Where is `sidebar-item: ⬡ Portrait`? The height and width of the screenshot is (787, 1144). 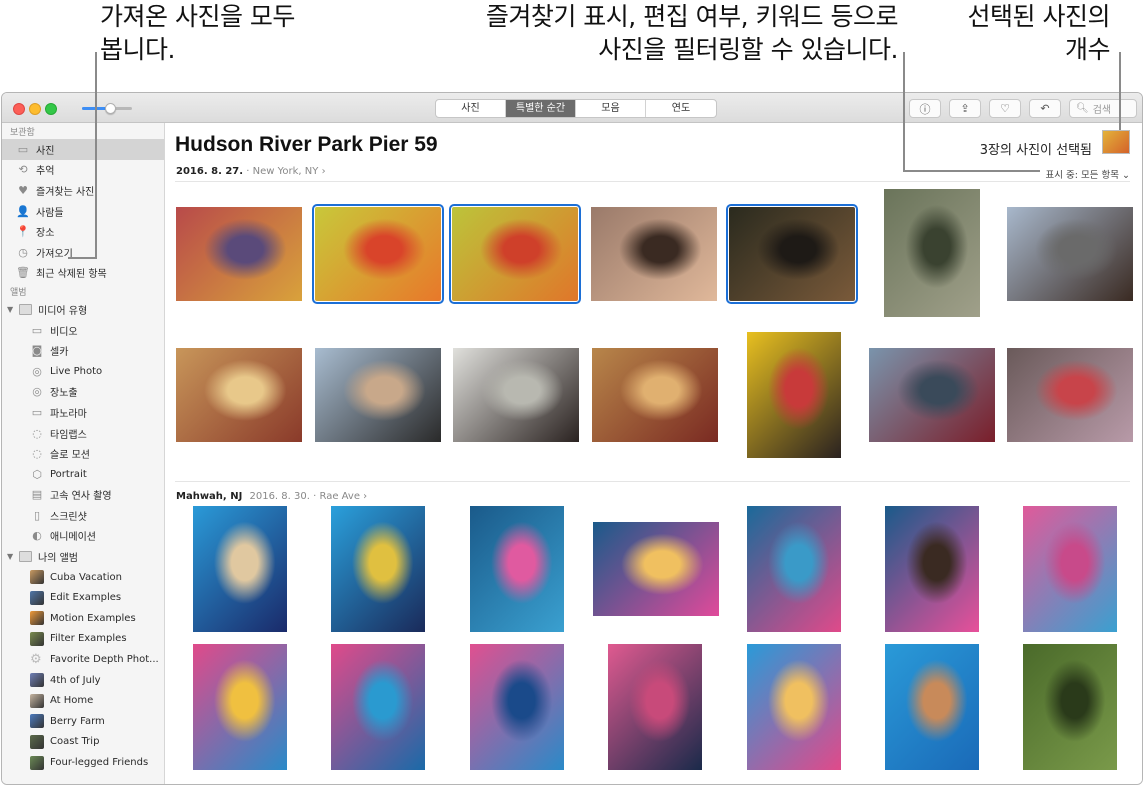 sidebar-item: ⬡ Portrait is located at coordinates (83, 474).